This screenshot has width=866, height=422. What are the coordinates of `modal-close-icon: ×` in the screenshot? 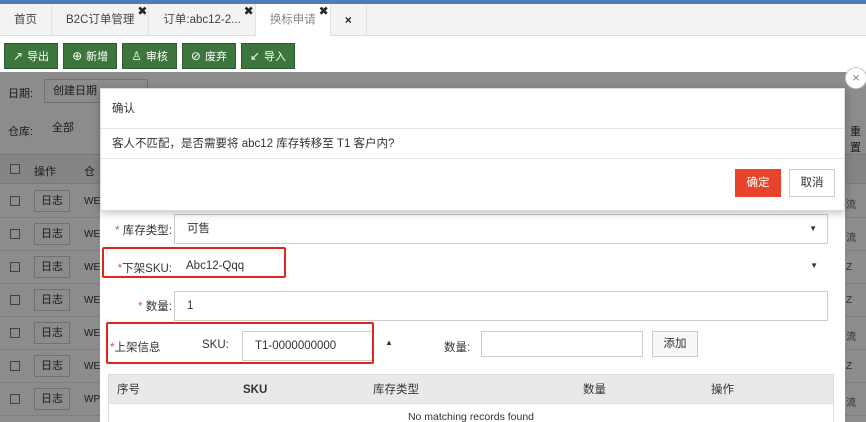 It's located at (855, 78).